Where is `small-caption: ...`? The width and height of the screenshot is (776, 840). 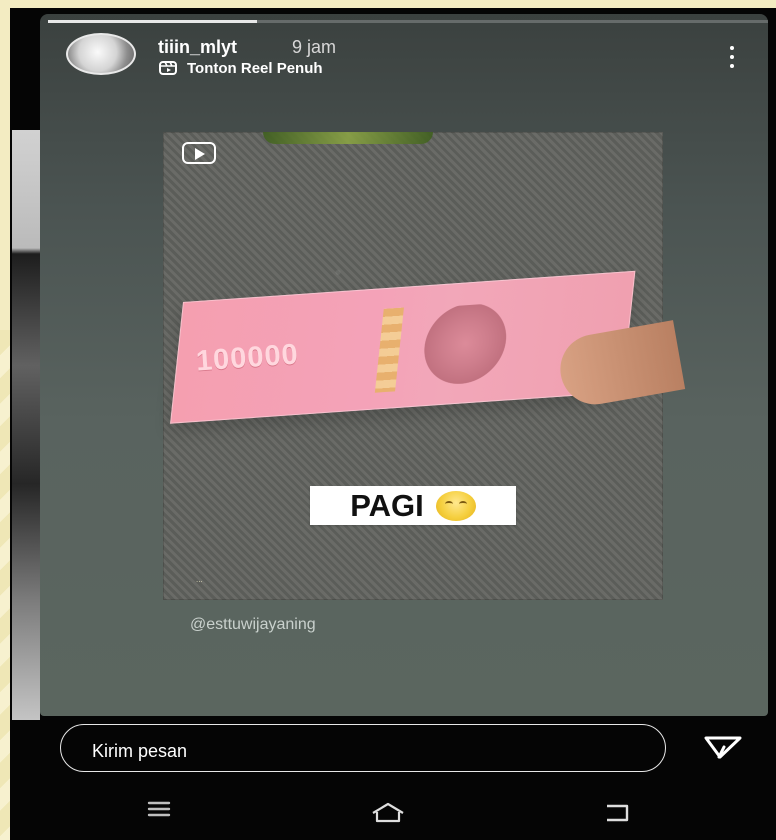
small-caption: ... is located at coordinates (199, 579).